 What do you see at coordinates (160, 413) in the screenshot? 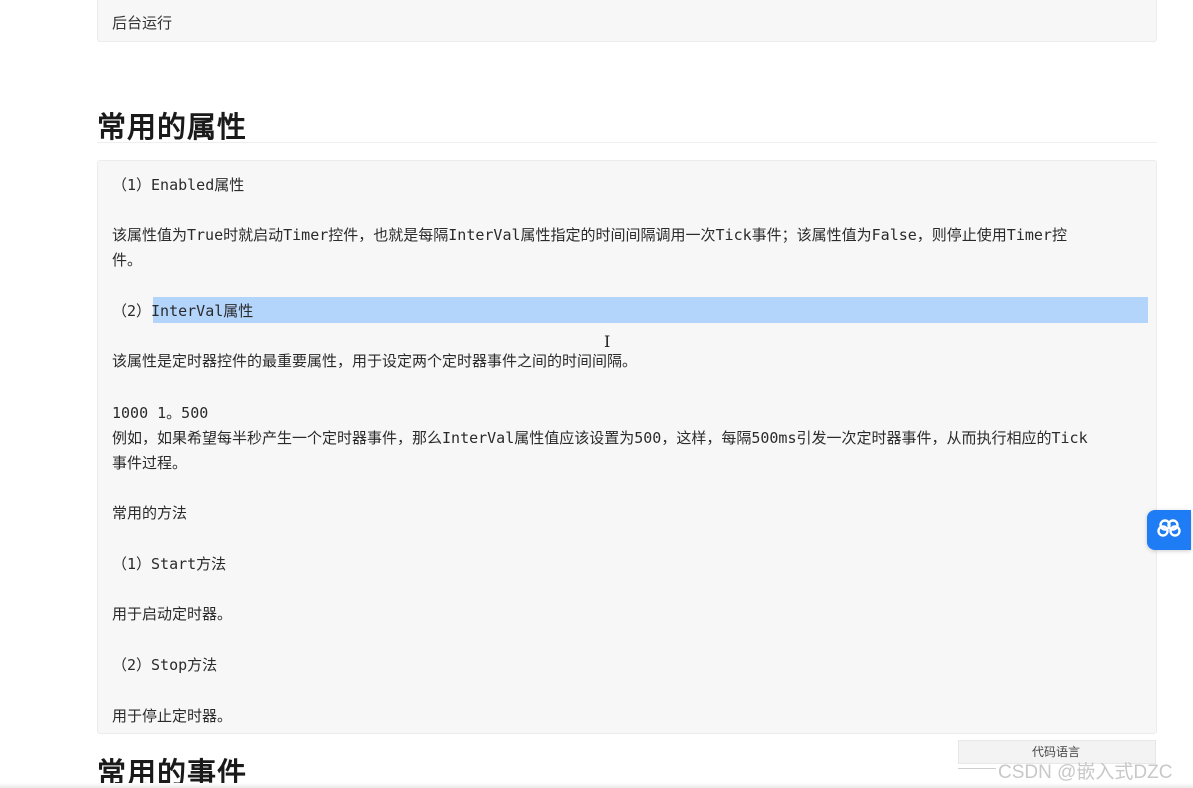
I see `code-line: 1000 1。500` at bounding box center [160, 413].